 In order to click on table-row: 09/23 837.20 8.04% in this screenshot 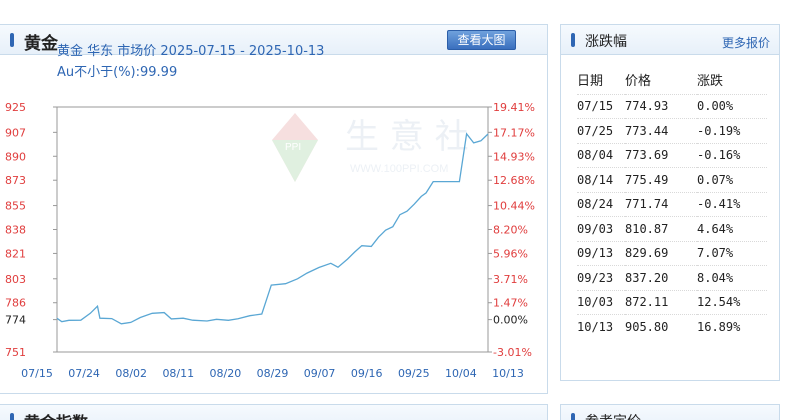, I will do `click(672, 277)`.